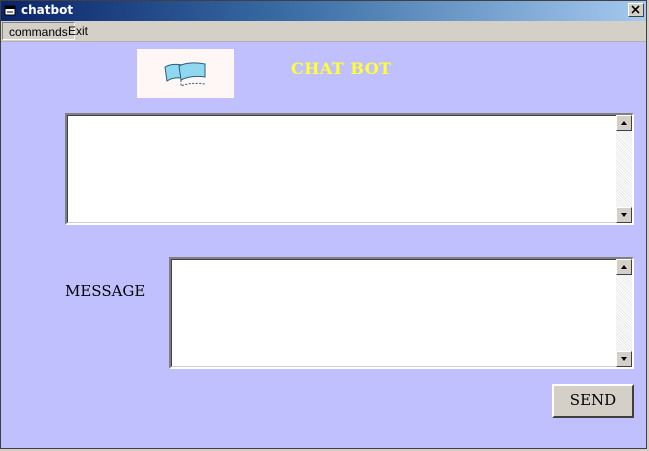  I want to click on conversation-scrollbar, so click(624, 169).